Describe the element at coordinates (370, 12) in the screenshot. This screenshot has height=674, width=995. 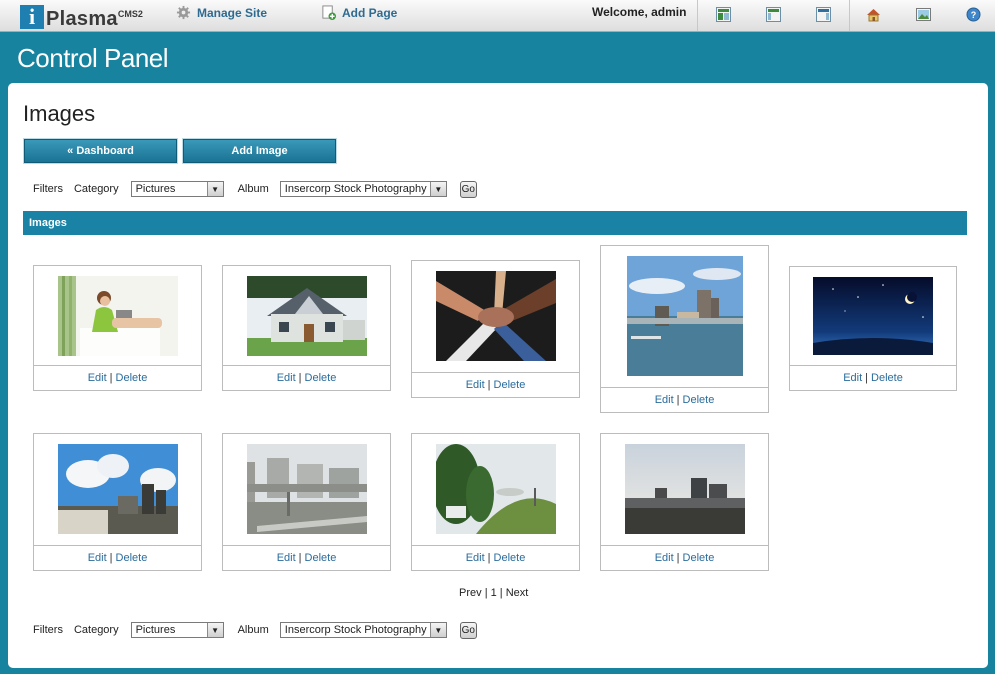
I see `add-page-label: Add Page` at that location.